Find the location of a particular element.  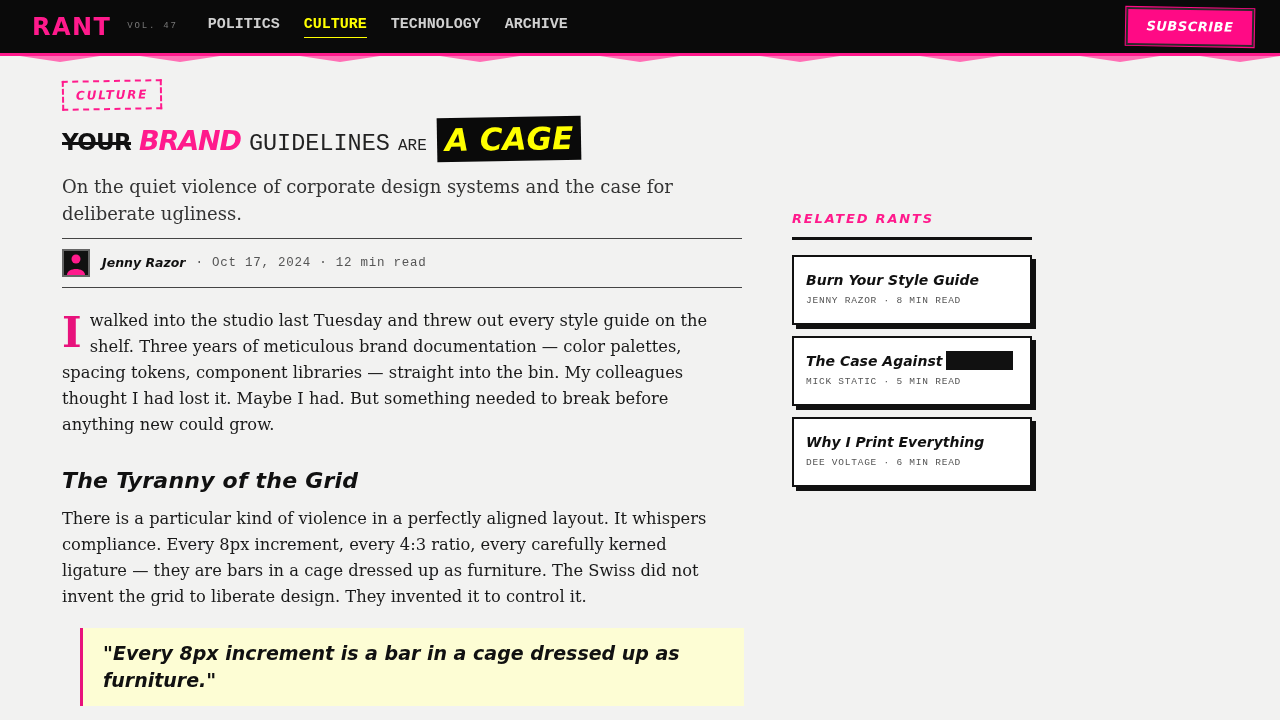

section-heading: The Tyranny of the Grid is located at coordinates (211, 481).